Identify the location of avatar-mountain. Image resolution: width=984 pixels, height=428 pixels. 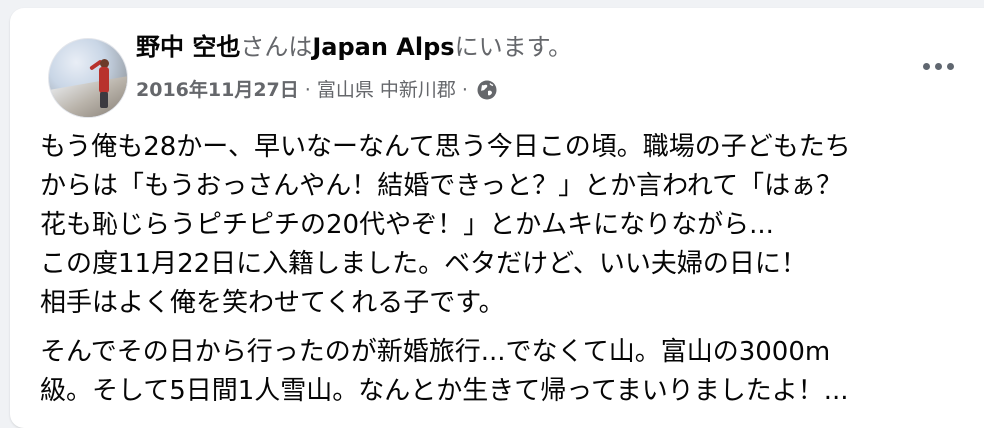
(88, 96).